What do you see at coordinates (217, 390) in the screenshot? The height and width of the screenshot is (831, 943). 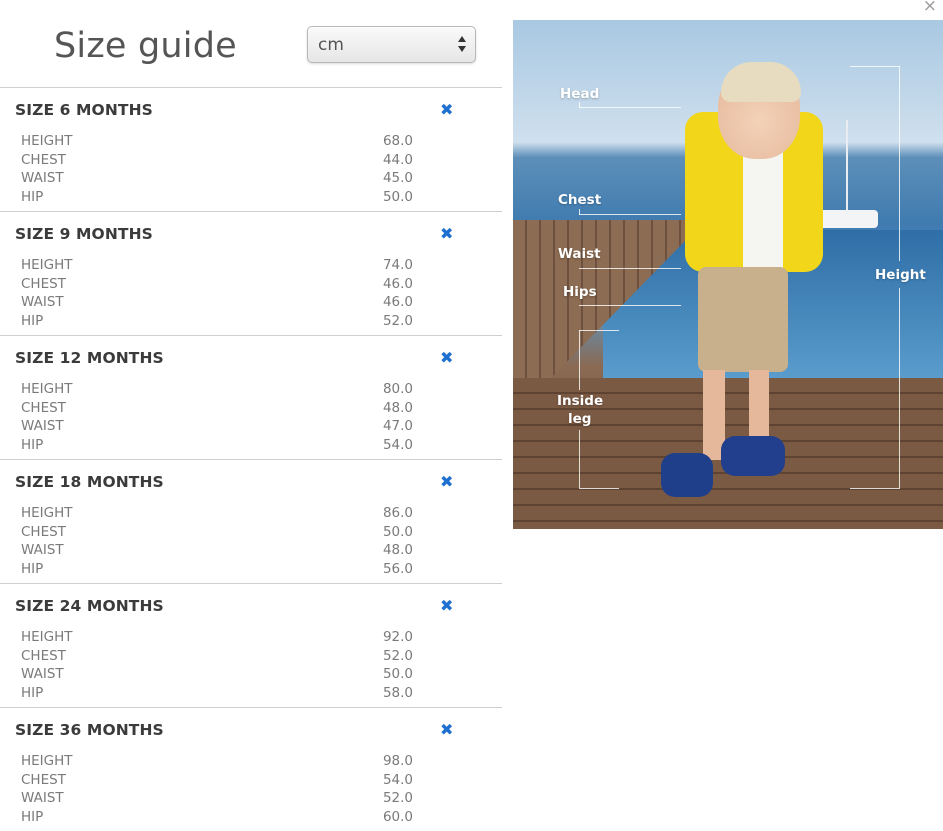 I see `measurement-row: HEIGHT 80.0` at bounding box center [217, 390].